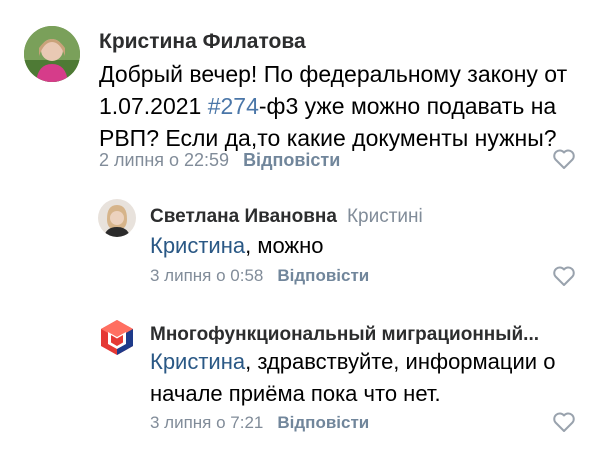  I want to click on author-avatar, so click(117, 337).